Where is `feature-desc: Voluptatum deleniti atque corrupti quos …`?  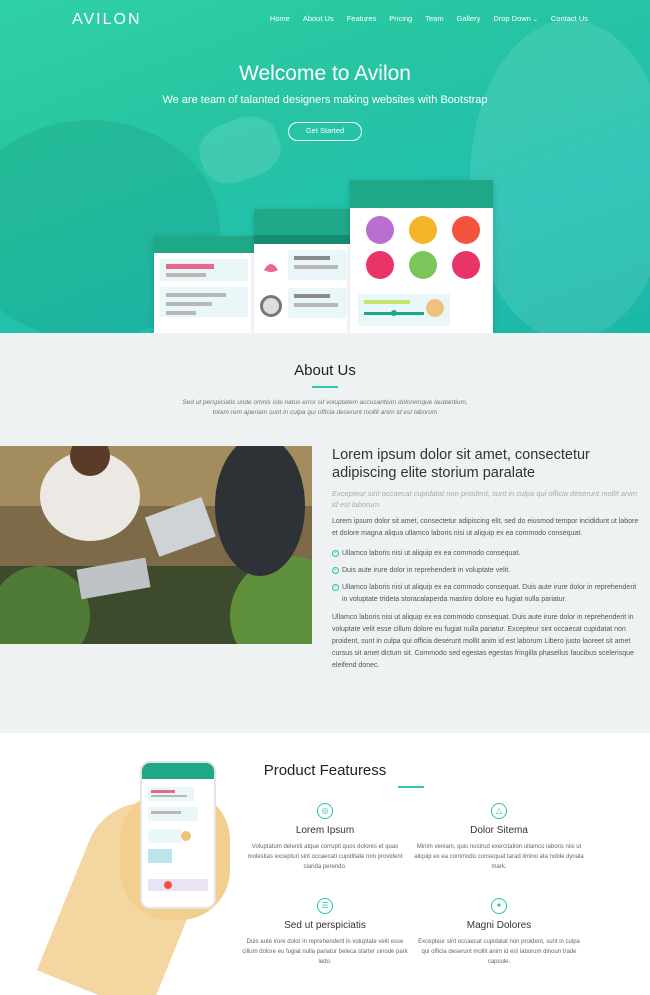 feature-desc: Voluptatum deleniti atque corrupti quos … is located at coordinates (325, 857).